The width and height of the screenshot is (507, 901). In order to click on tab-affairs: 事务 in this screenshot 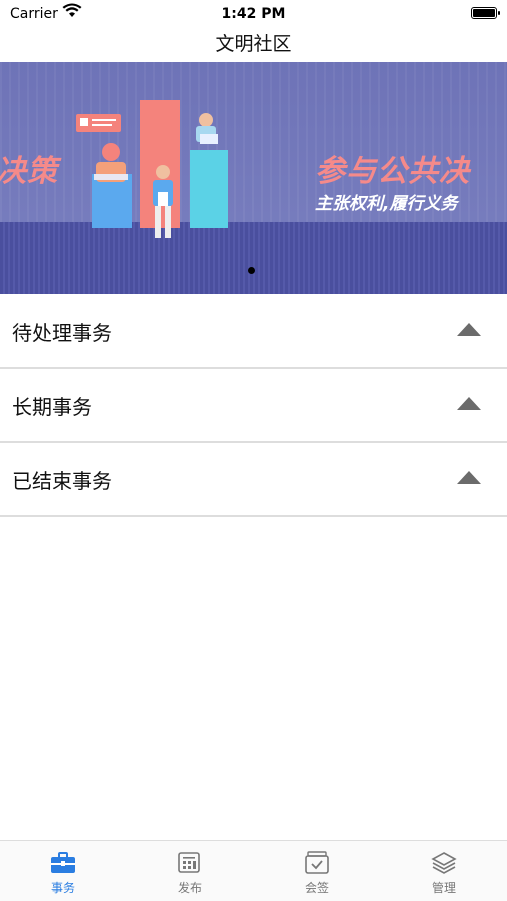, I will do `click(63, 871)`.